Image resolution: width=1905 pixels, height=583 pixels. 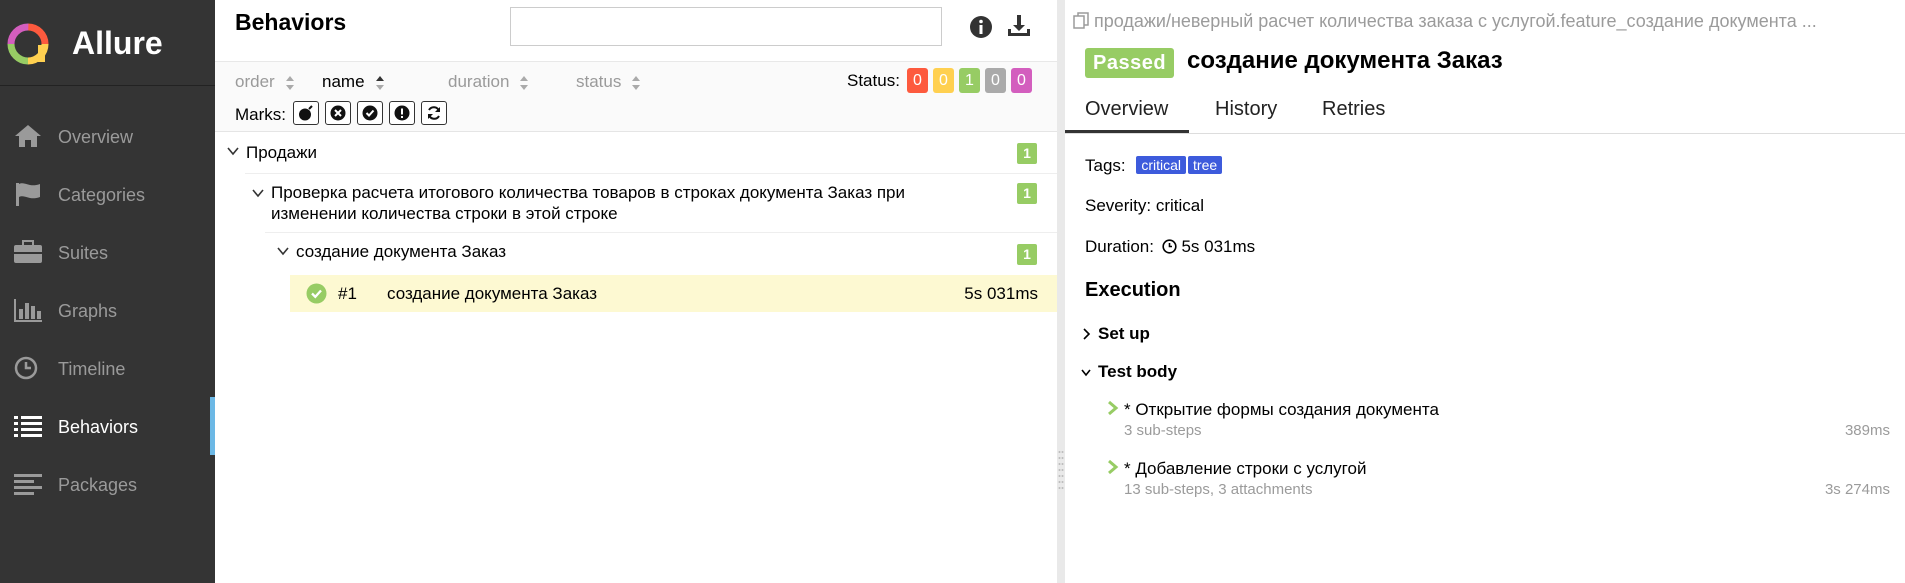 I want to click on step-substeps: 3 sub-steps, so click(x=1163, y=430).